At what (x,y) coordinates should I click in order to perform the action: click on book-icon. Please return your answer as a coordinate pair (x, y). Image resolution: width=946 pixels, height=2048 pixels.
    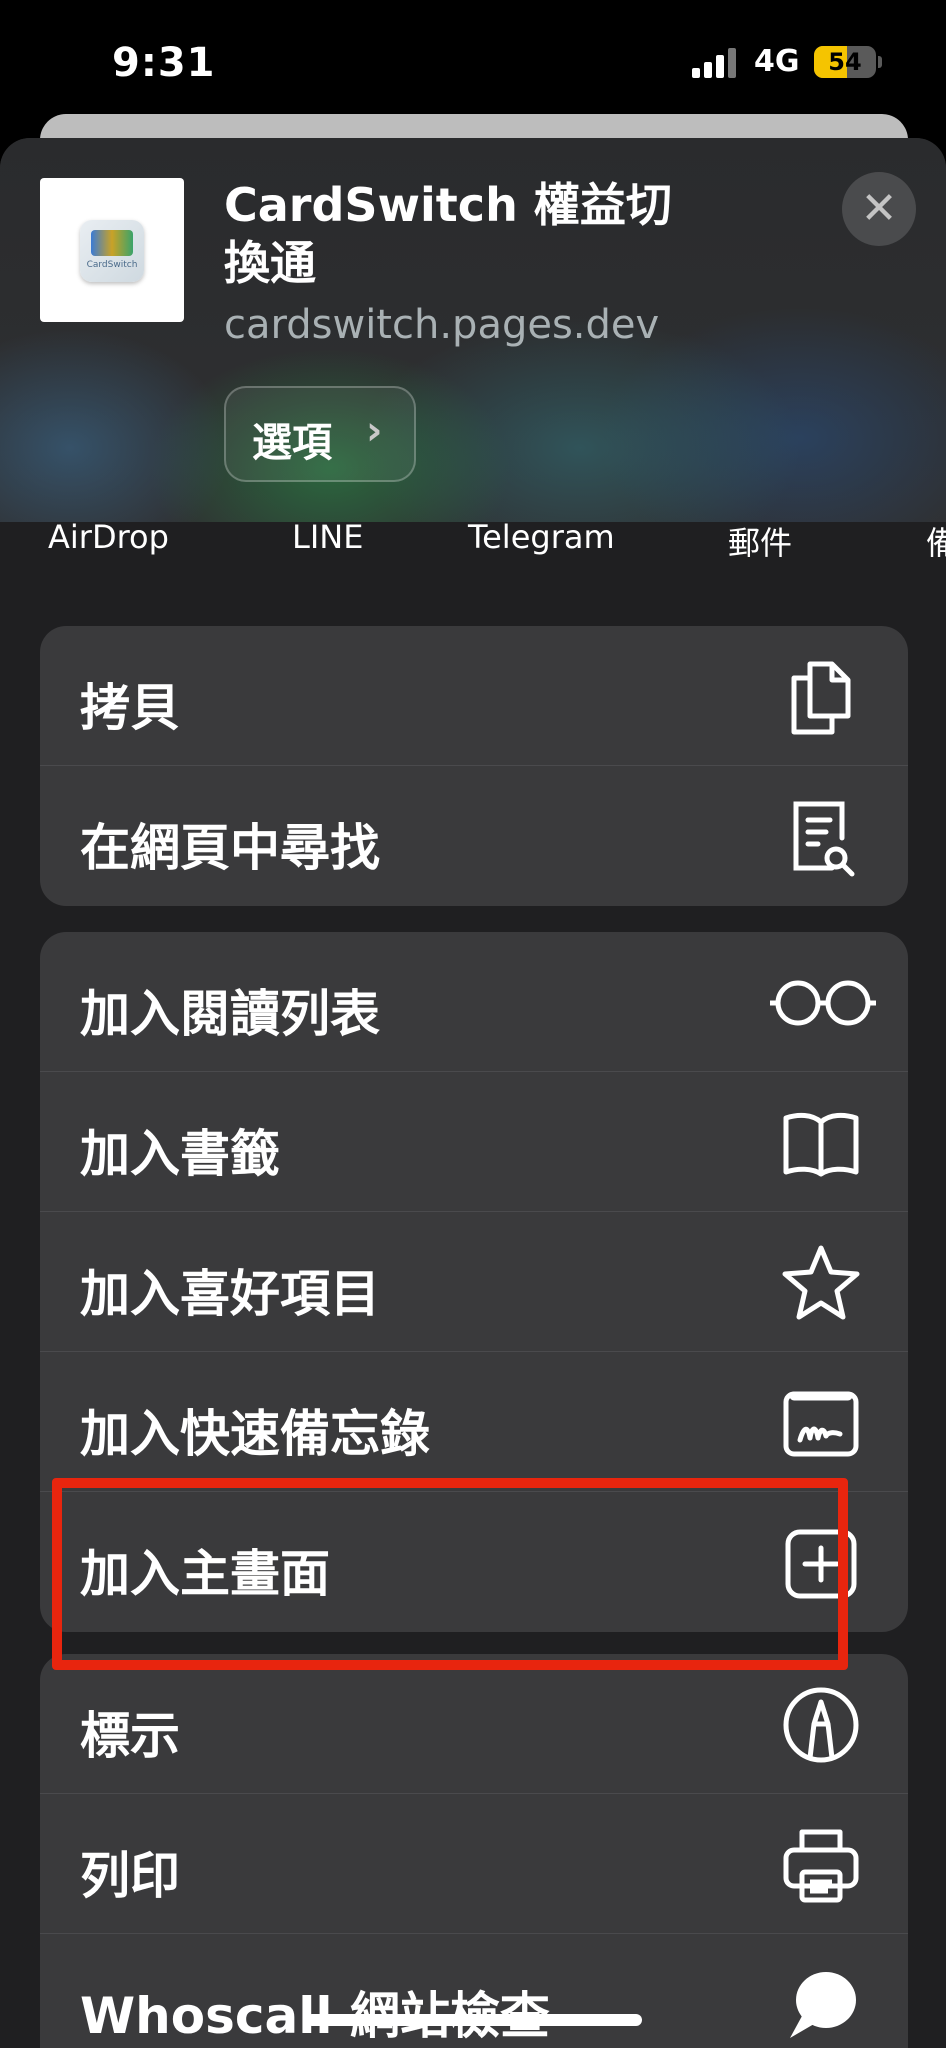
    Looking at the image, I should click on (821, 1143).